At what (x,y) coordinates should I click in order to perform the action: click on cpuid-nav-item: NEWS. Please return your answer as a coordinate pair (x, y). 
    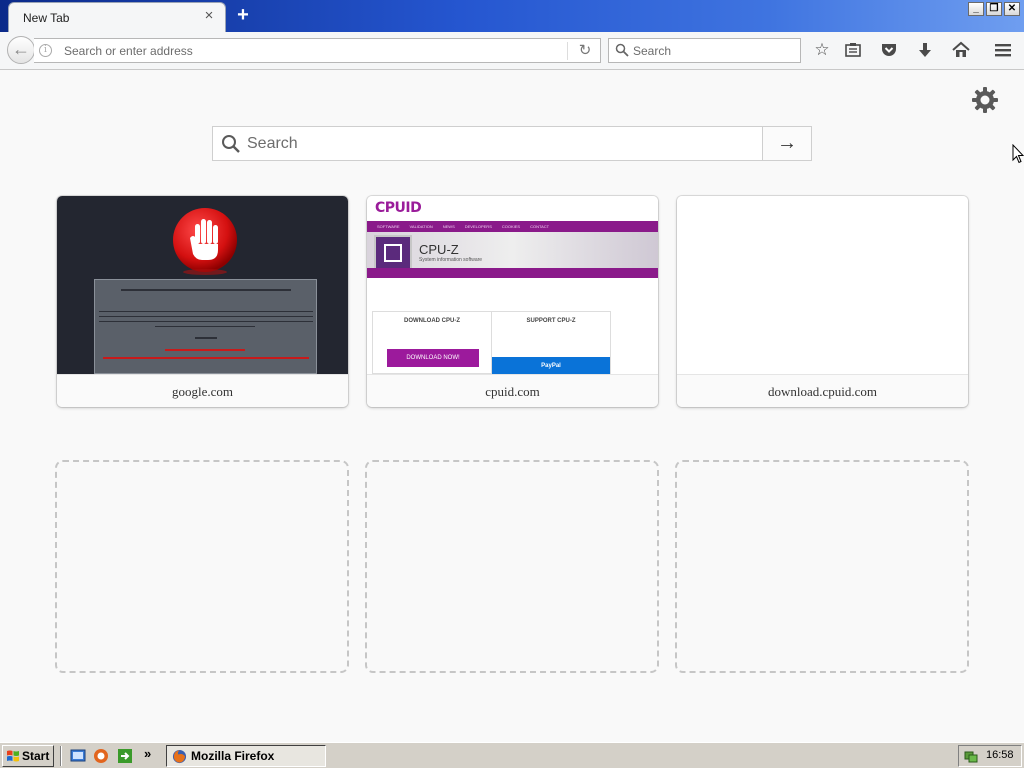
    Looking at the image, I should click on (448, 226).